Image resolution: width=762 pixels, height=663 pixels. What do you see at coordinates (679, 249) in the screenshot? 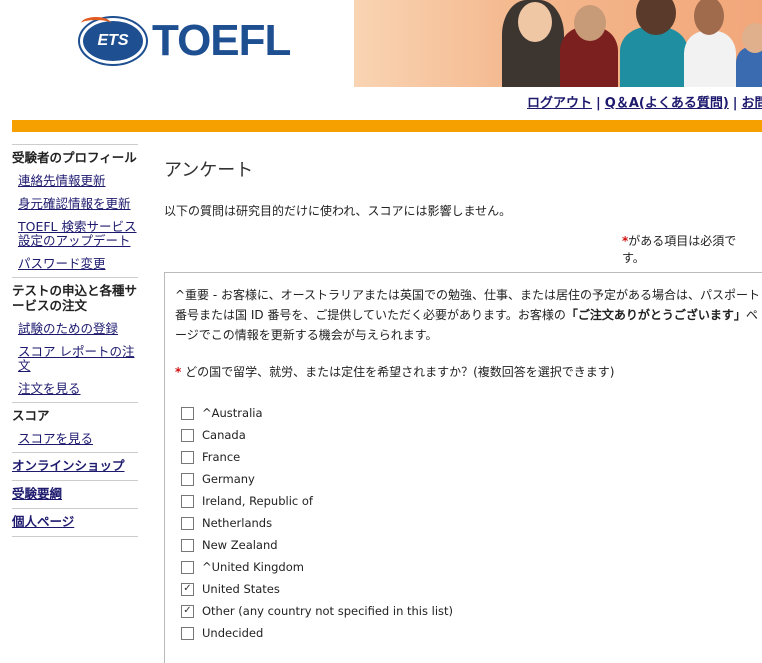
I see `required-note-text: がある項目は必須です。` at bounding box center [679, 249].